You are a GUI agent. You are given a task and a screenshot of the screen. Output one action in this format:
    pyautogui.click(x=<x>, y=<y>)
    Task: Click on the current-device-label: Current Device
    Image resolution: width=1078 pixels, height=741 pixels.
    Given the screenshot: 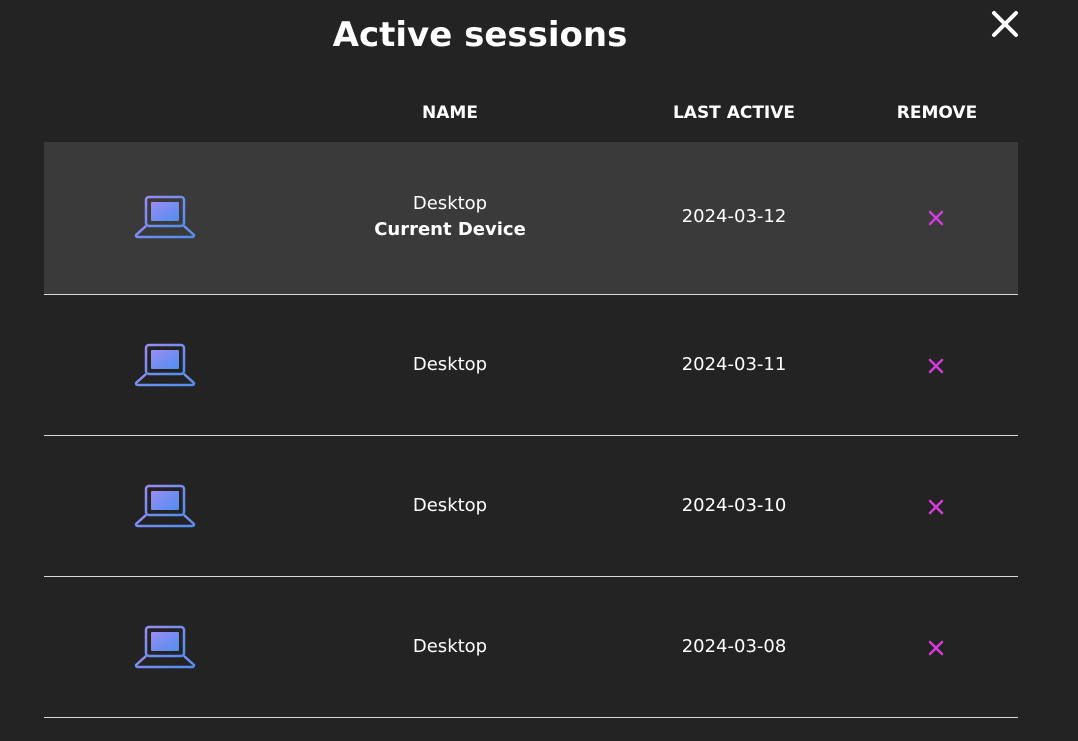 What is the action you would take?
    pyautogui.click(x=450, y=229)
    